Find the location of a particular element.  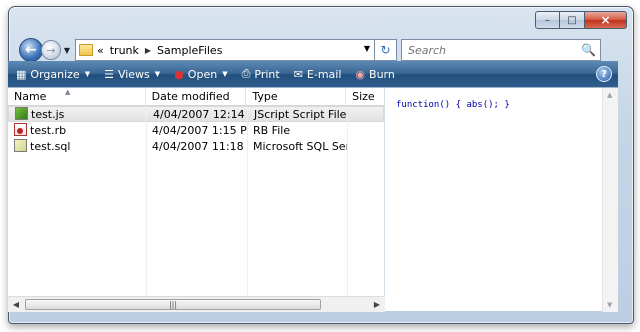

preview-code: function() { abs(); } is located at coordinates (453, 105).